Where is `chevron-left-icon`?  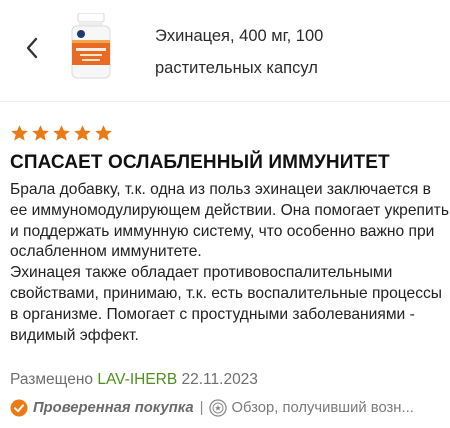 chevron-left-icon is located at coordinates (32, 48).